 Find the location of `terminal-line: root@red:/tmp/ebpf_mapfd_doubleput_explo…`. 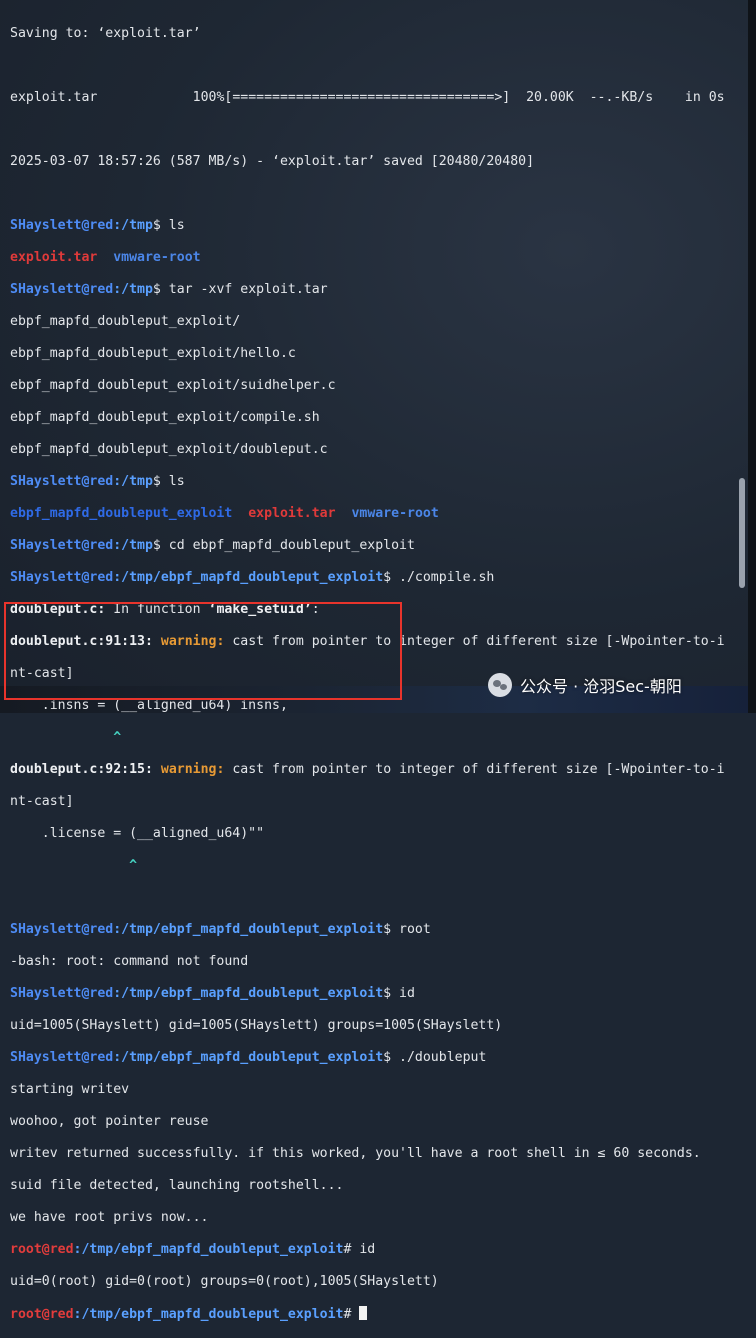

terminal-line: root@red:/tmp/ebpf_mapfd_doubleput_explo… is located at coordinates (193, 1249).